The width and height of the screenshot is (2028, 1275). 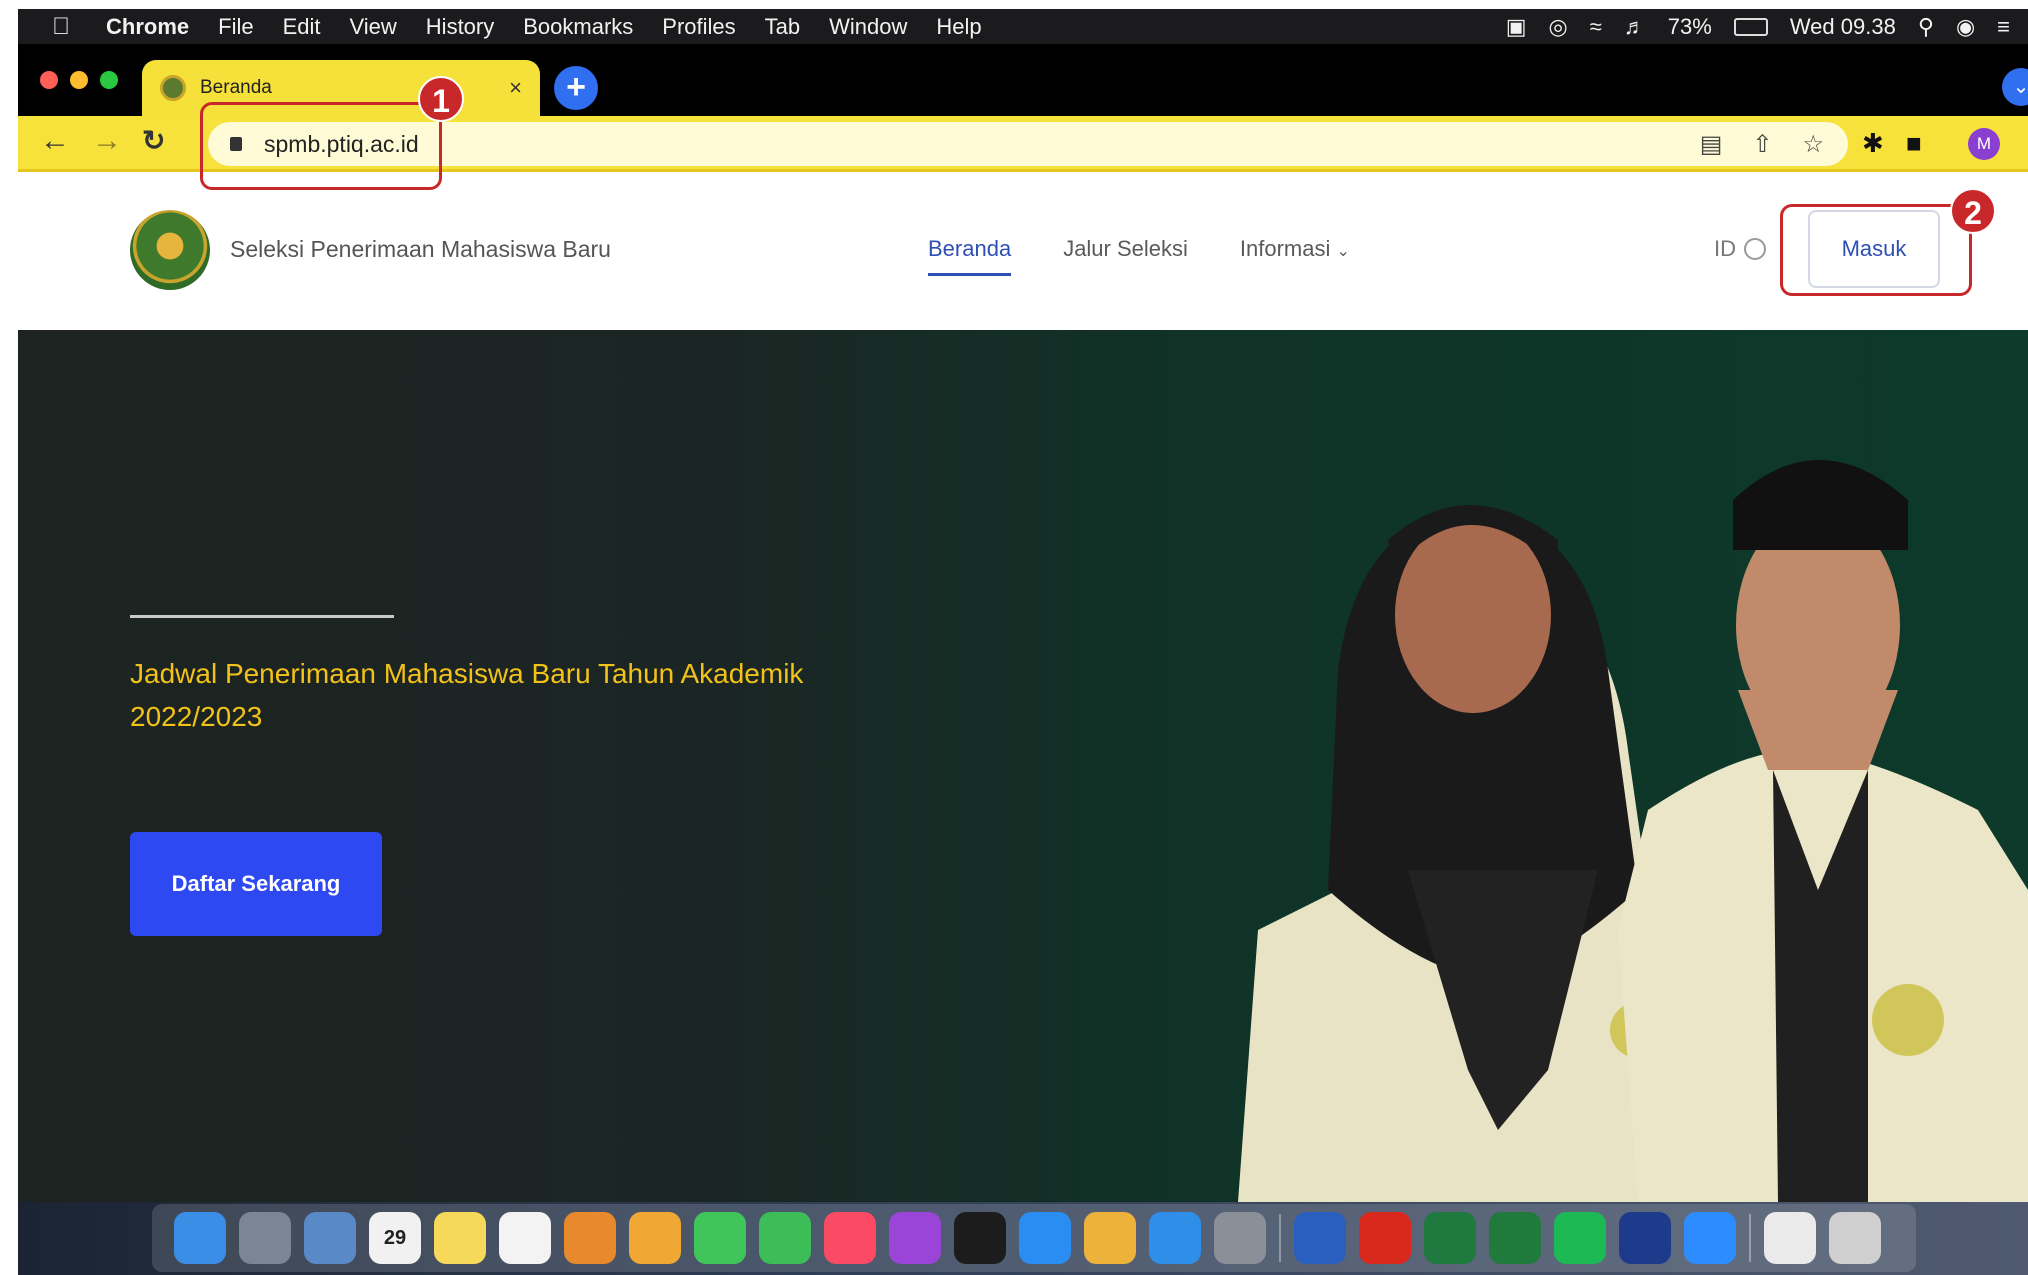 I want to click on dock-excel-icon, so click(x=1450, y=1238).